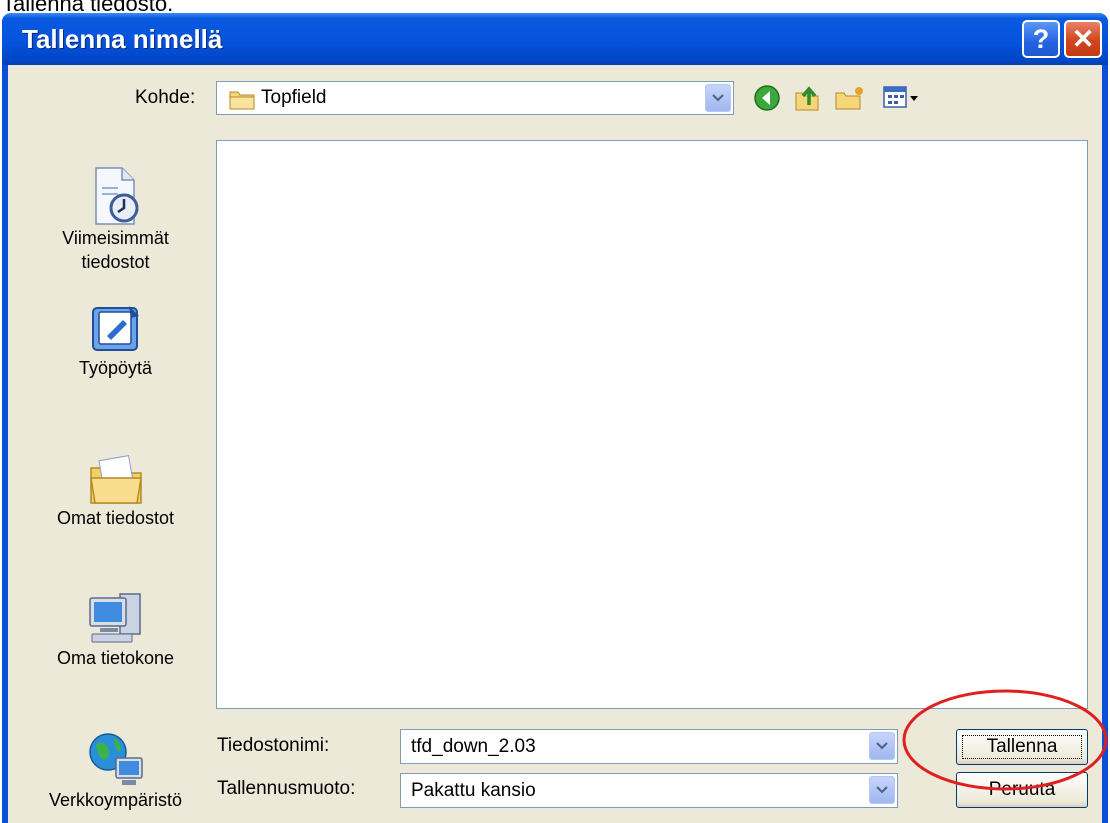  I want to click on place-label-recent-1: Viimeisimmät, so click(115, 238).